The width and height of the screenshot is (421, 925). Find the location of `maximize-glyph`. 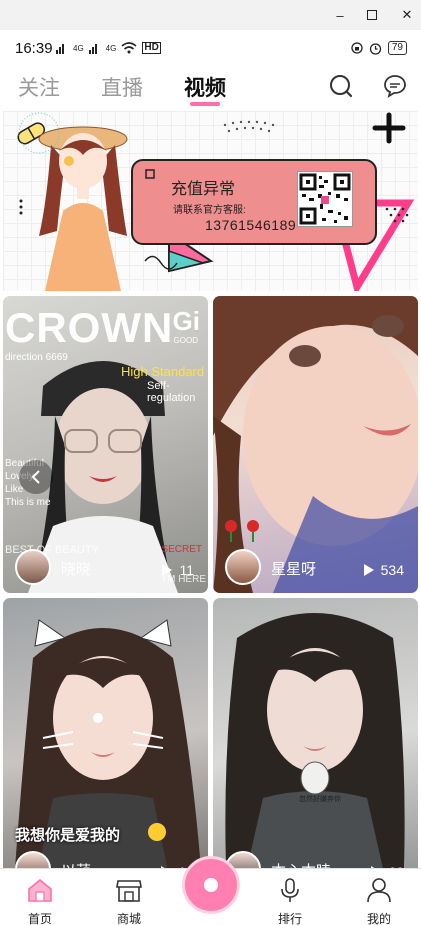

maximize-glyph is located at coordinates (372, 15).